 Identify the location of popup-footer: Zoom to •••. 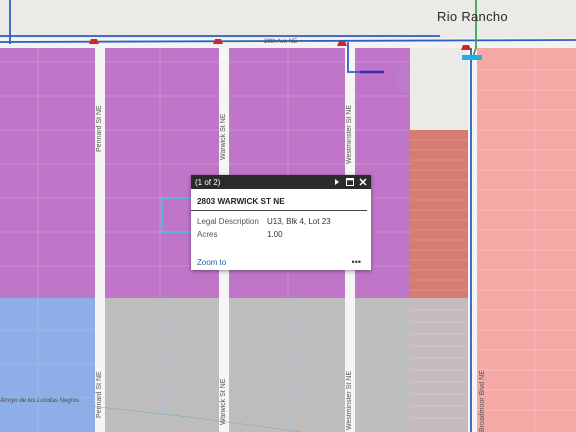
(279, 262).